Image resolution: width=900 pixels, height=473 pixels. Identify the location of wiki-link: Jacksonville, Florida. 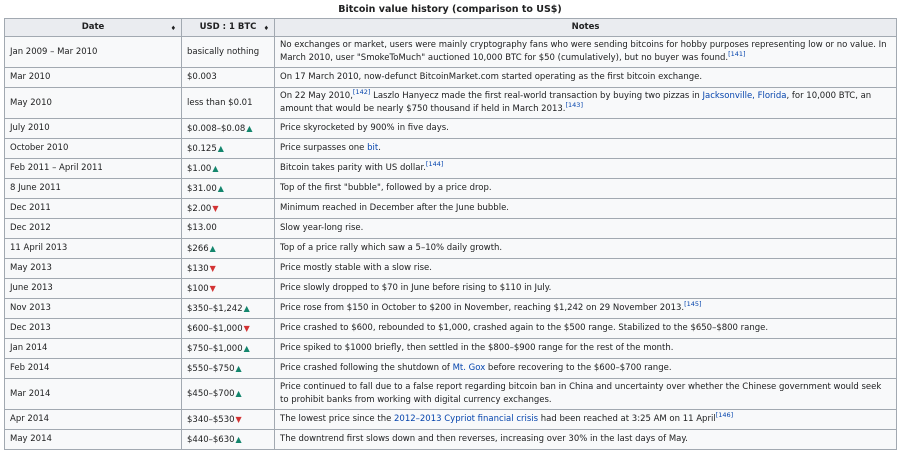
(745, 96).